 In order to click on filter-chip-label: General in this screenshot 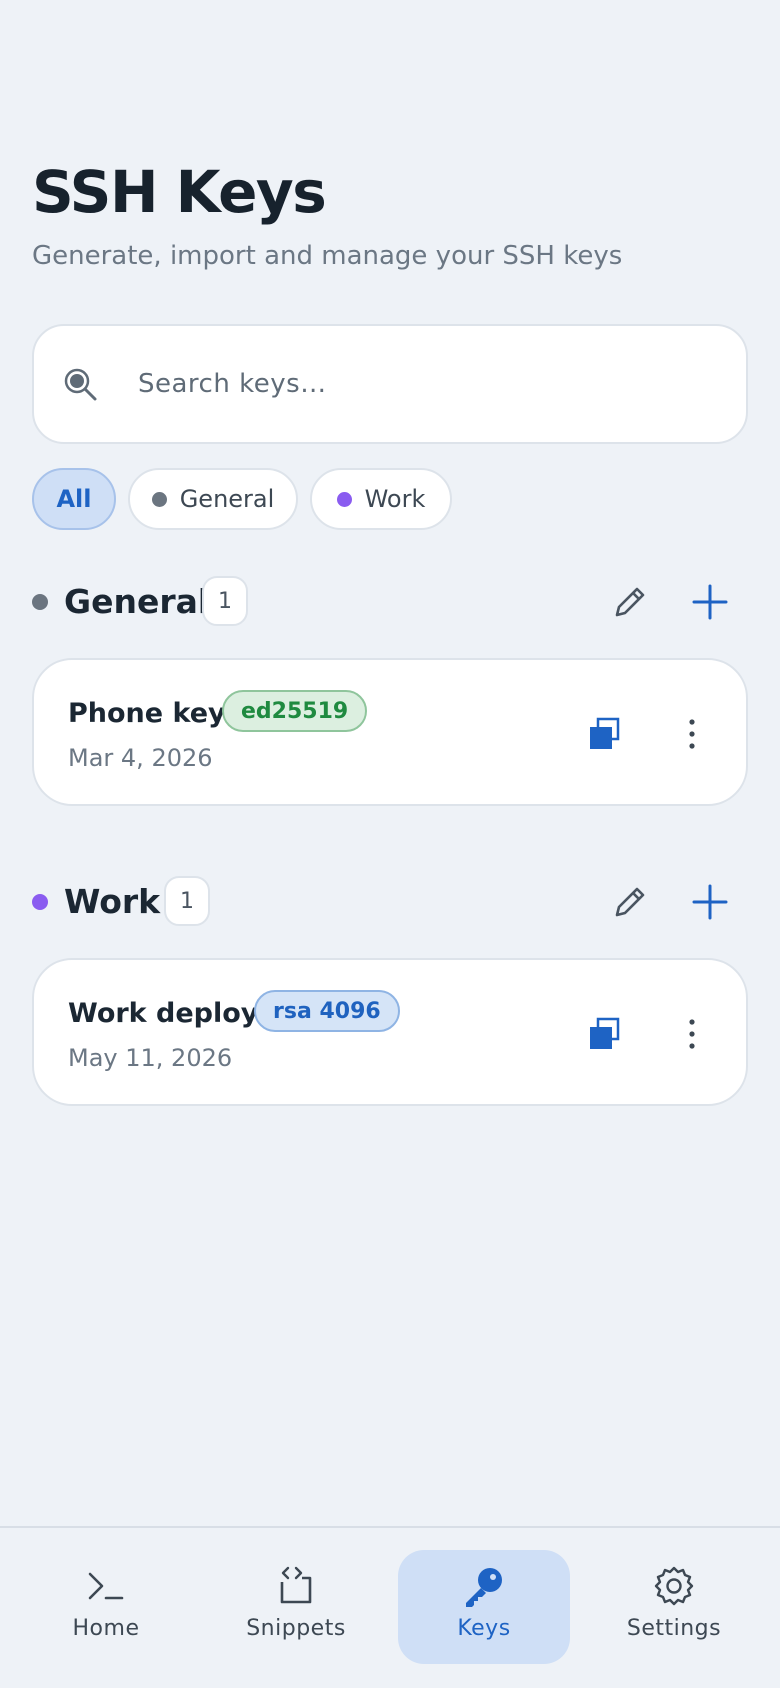, I will do `click(227, 499)`.